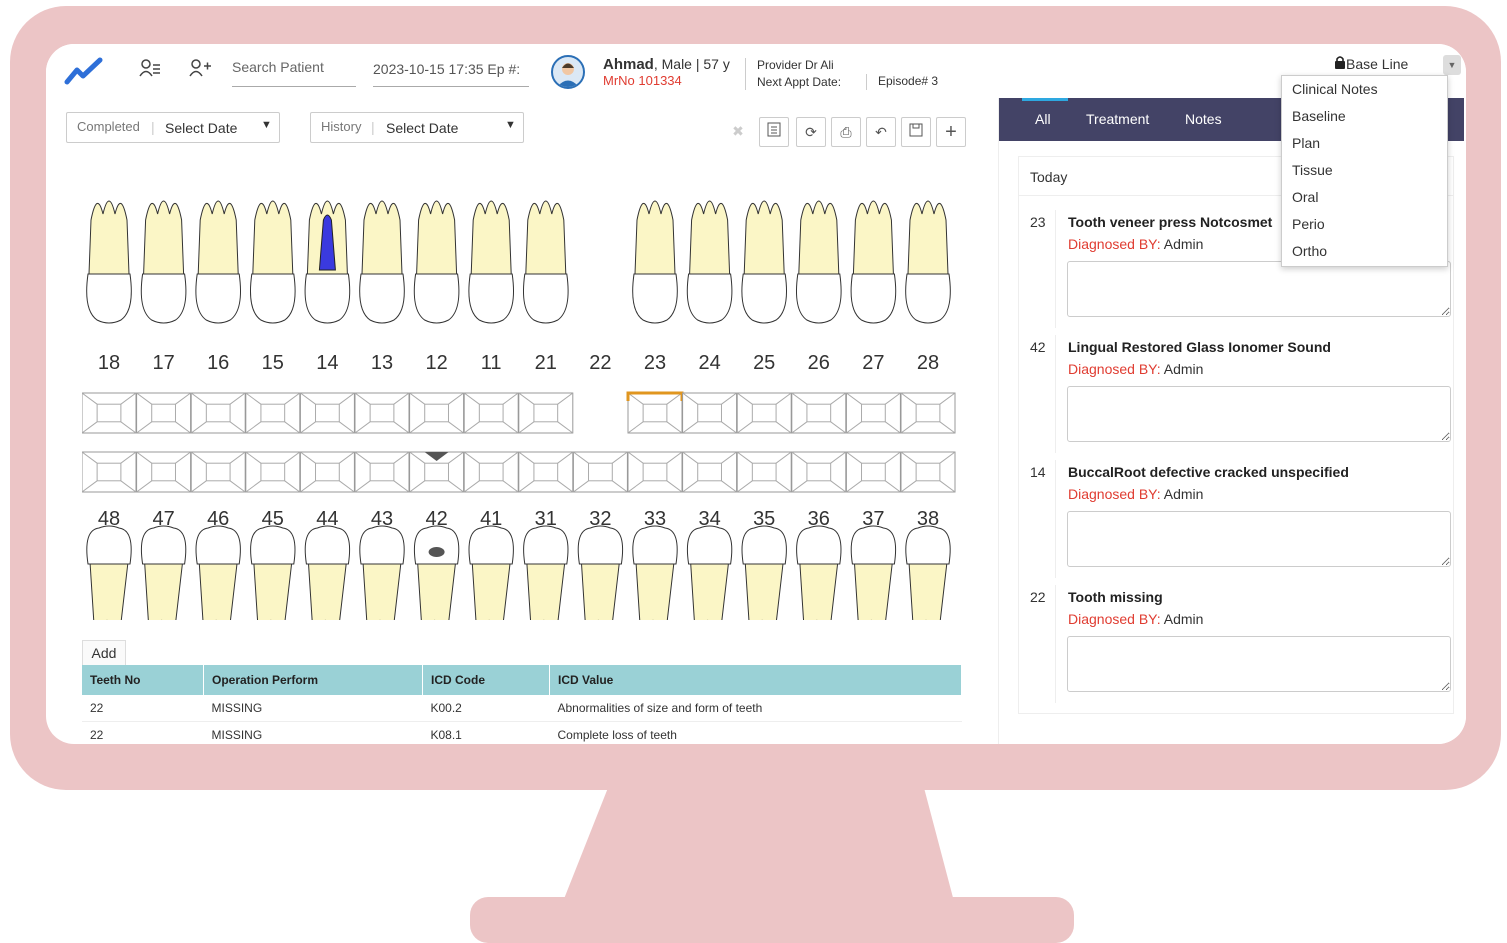 This screenshot has width=1507, height=943. I want to click on baseline-selector-label: Base Line, so click(1377, 64).